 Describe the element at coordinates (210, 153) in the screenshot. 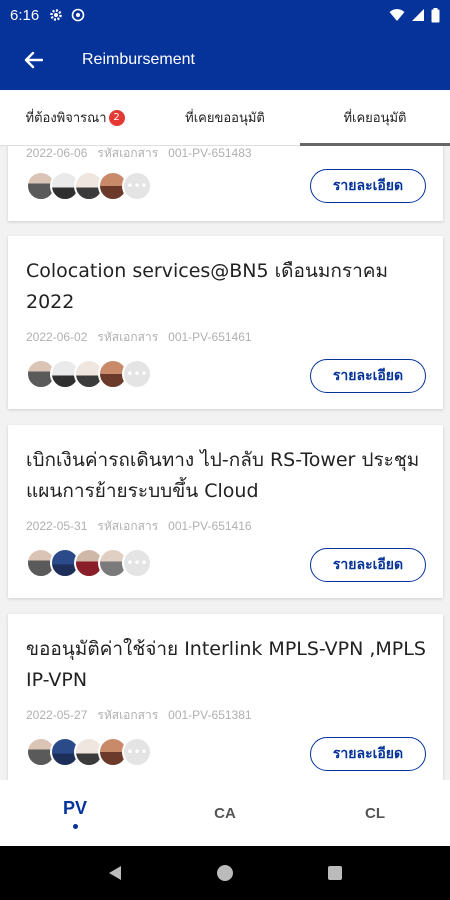

I see `doc-number: 001-PV-651483` at that location.